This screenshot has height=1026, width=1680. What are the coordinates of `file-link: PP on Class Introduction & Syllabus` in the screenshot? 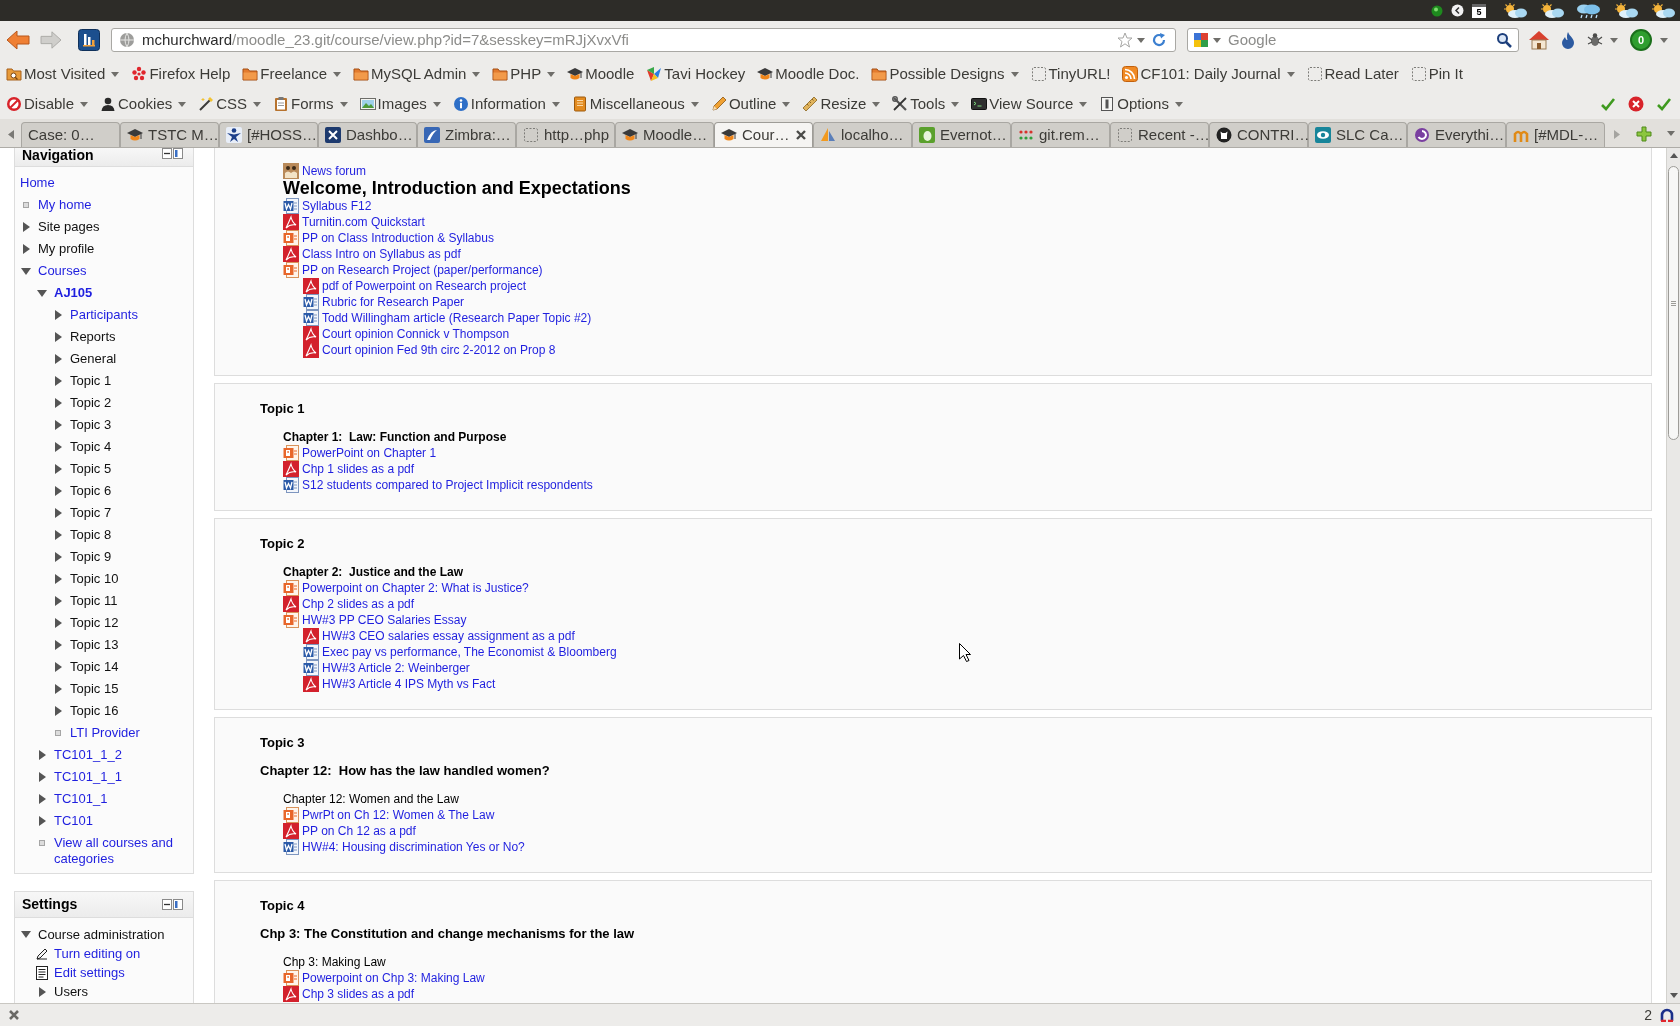 It's located at (398, 238).